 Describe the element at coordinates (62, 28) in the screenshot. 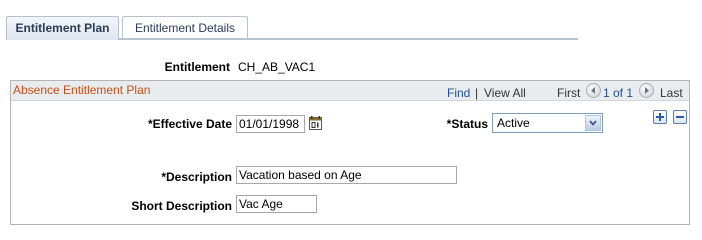

I see `tab-entitlement-plan: Entitlement Plan` at that location.